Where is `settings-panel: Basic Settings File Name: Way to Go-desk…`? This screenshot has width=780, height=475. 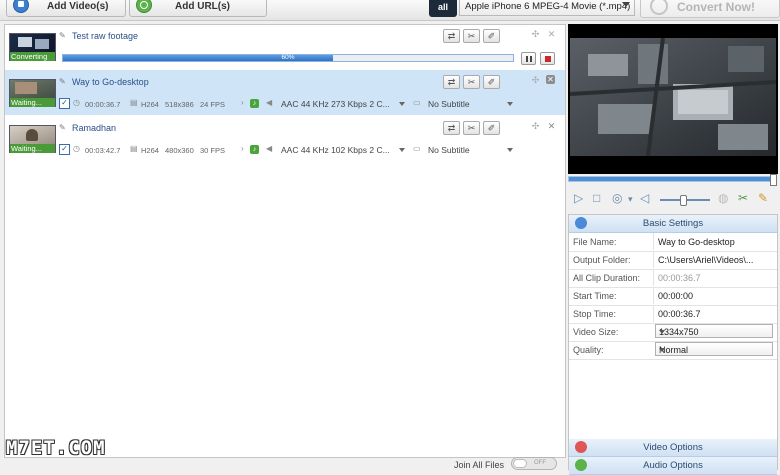
settings-panel: Basic Settings File Name: Way to Go-desk… is located at coordinates (673, 344).